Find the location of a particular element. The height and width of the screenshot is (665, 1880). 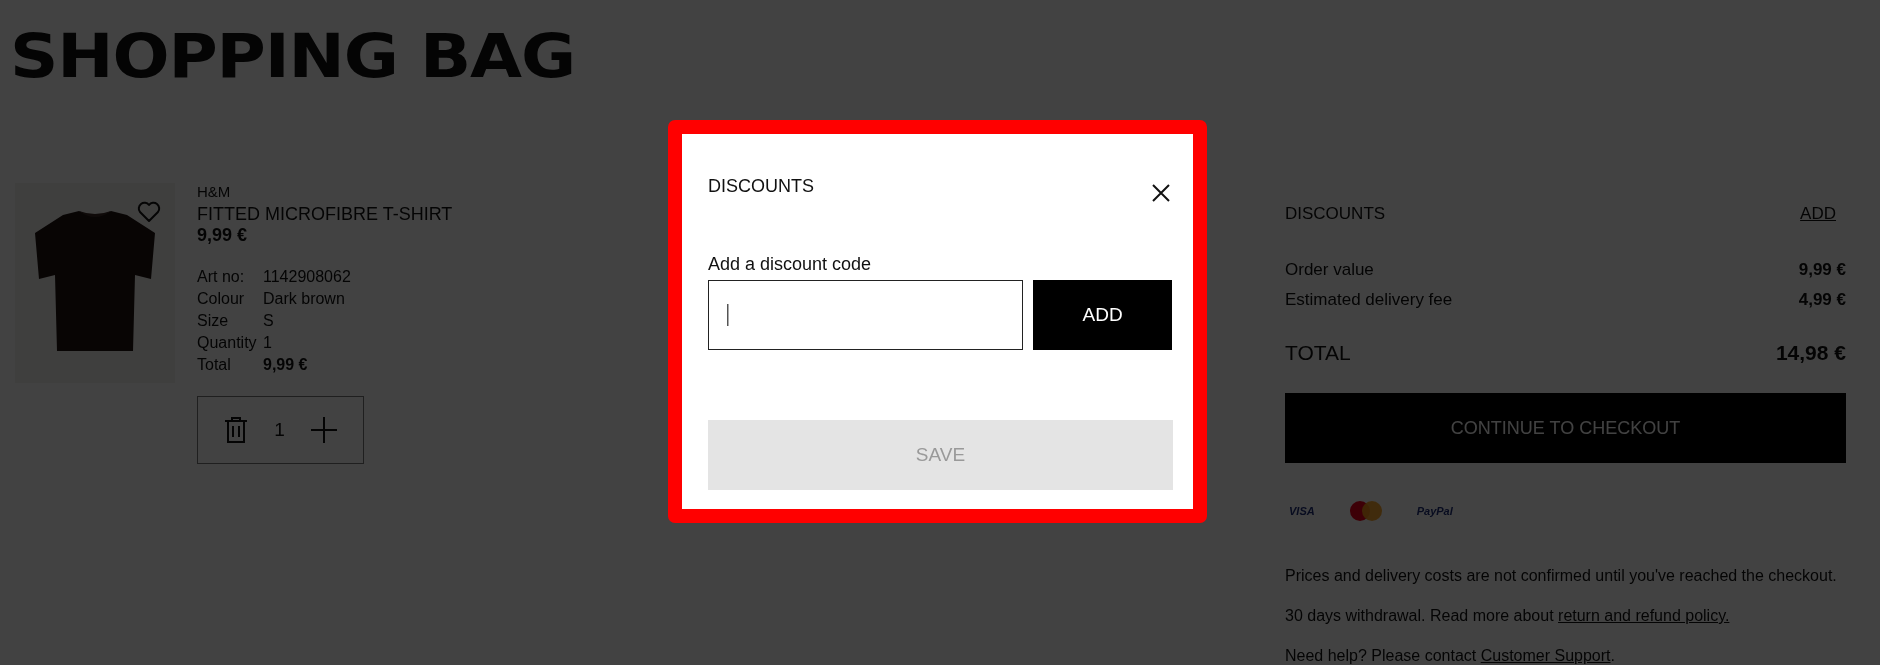

total-value: 14,98 € is located at coordinates (1810, 353).